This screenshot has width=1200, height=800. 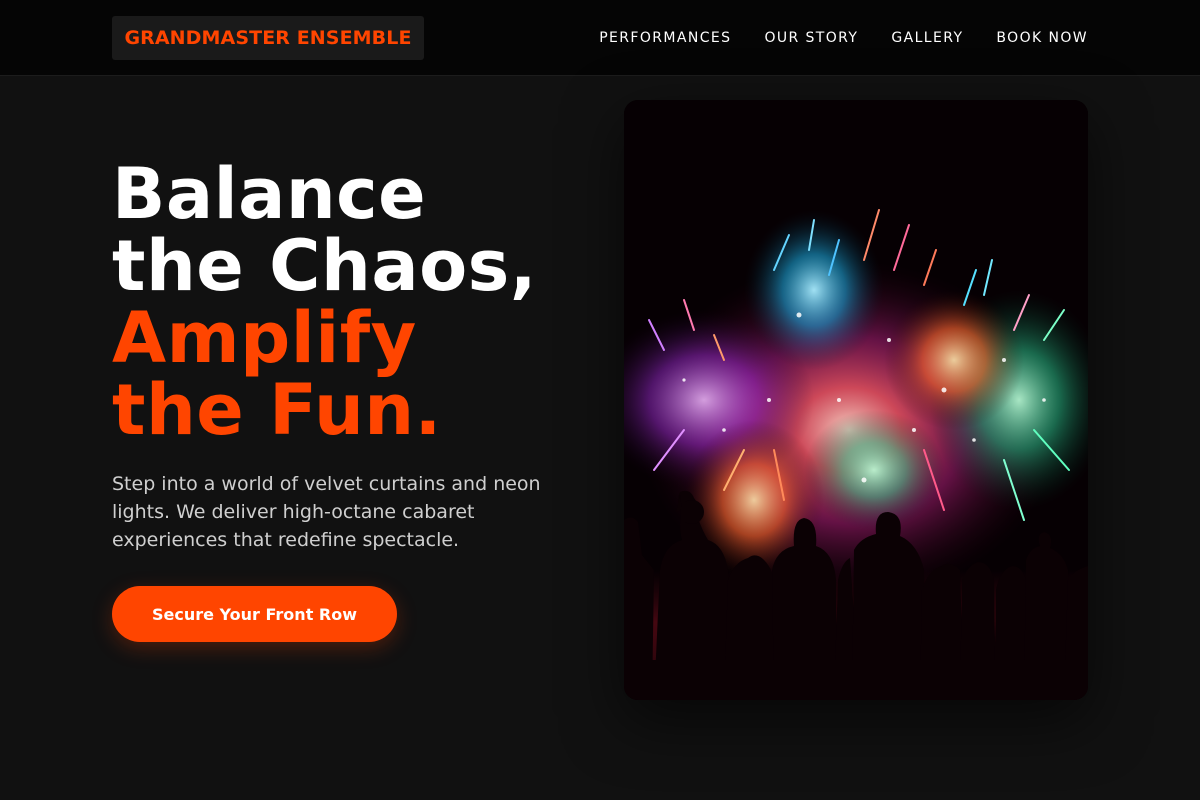 What do you see at coordinates (269, 194) in the screenshot?
I see `headline-line-1: Balance` at bounding box center [269, 194].